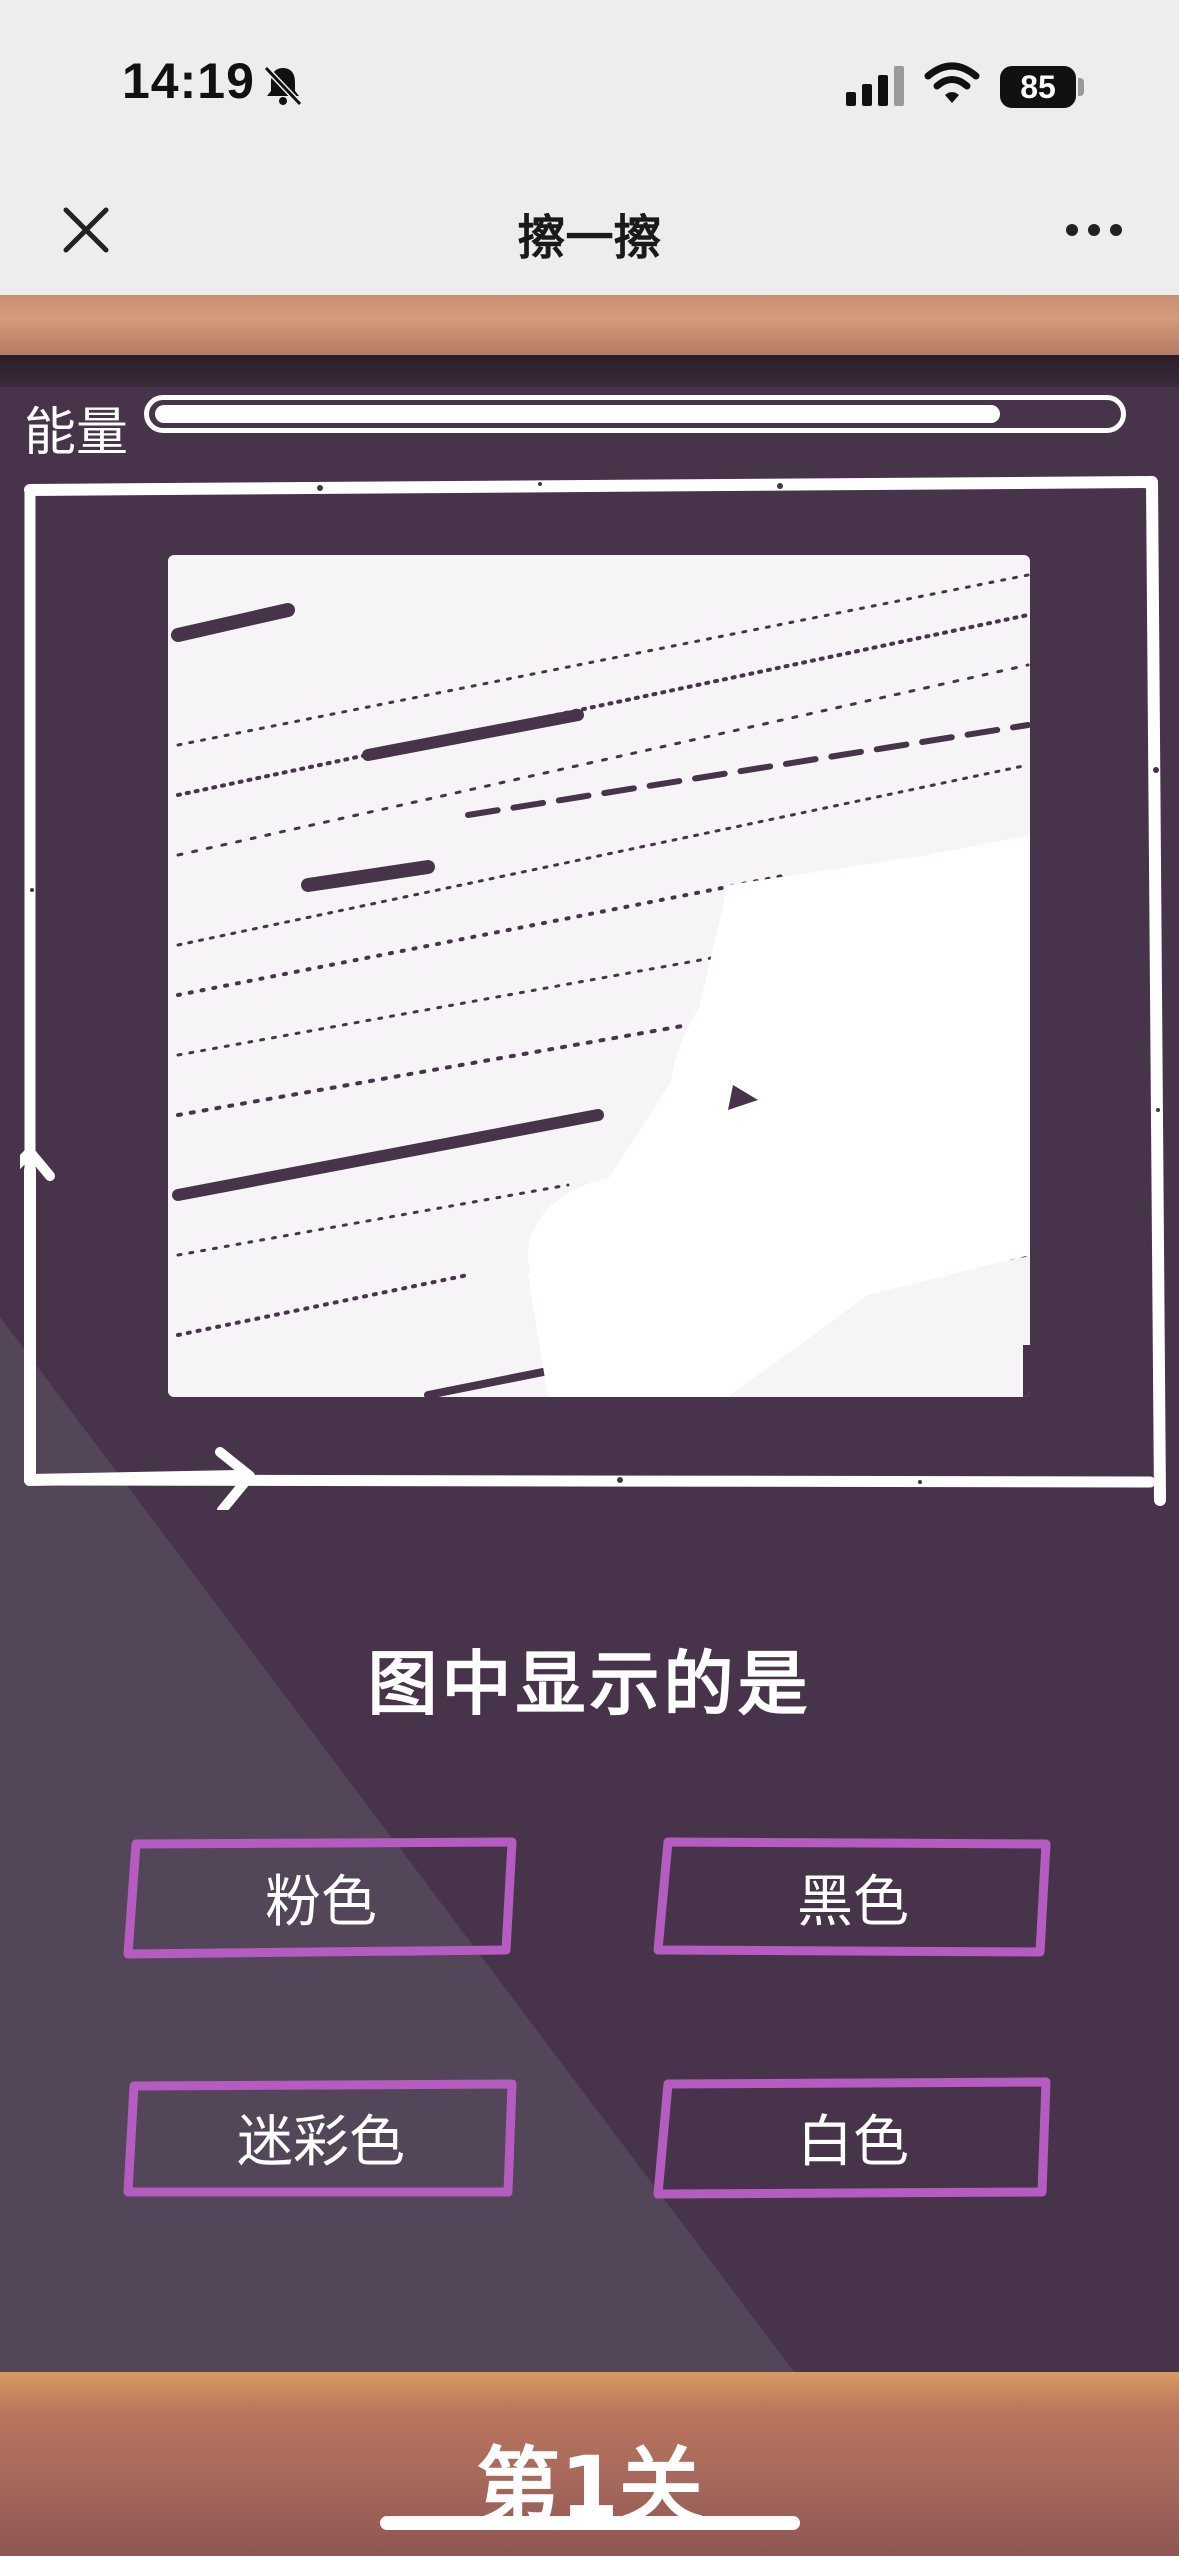 This screenshot has height=2556, width=1179. Describe the element at coordinates (875, 86) in the screenshot. I see `signal-icon` at that location.